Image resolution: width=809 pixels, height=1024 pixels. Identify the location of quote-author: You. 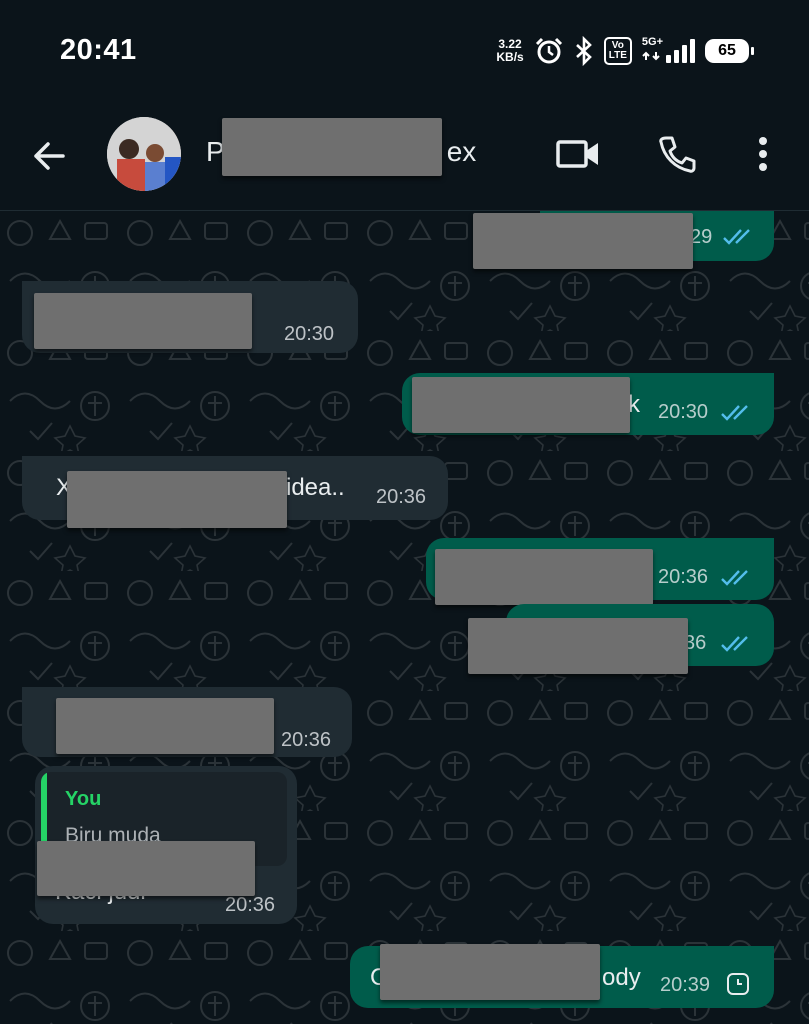
(83, 799).